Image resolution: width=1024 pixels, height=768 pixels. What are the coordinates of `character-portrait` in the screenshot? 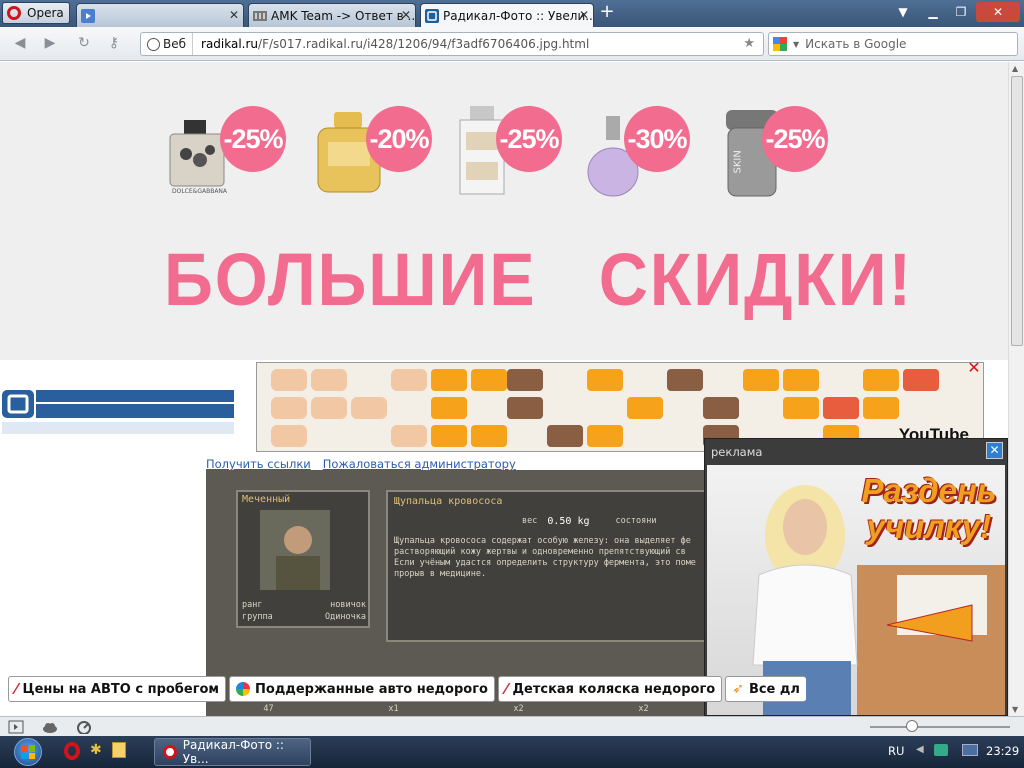 It's located at (295, 550).